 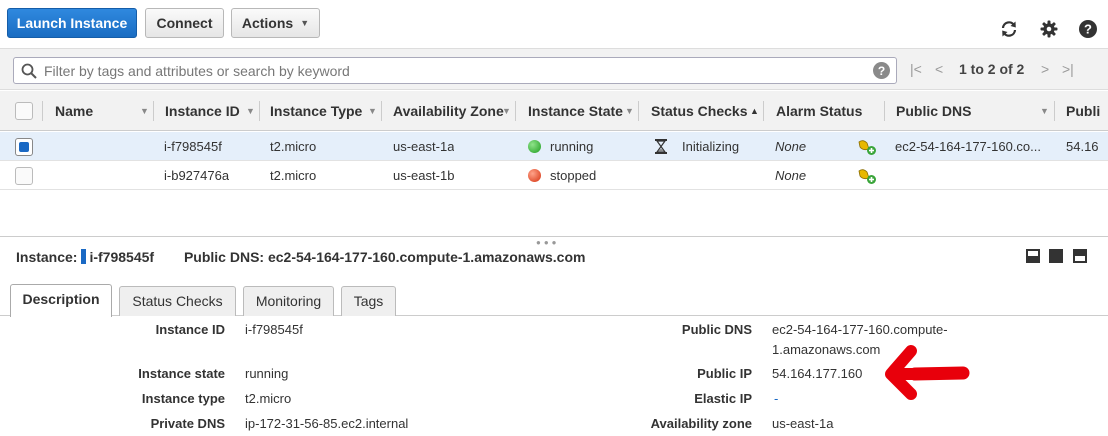 What do you see at coordinates (267, 23) in the screenshot?
I see `actions-label: Actions` at bounding box center [267, 23].